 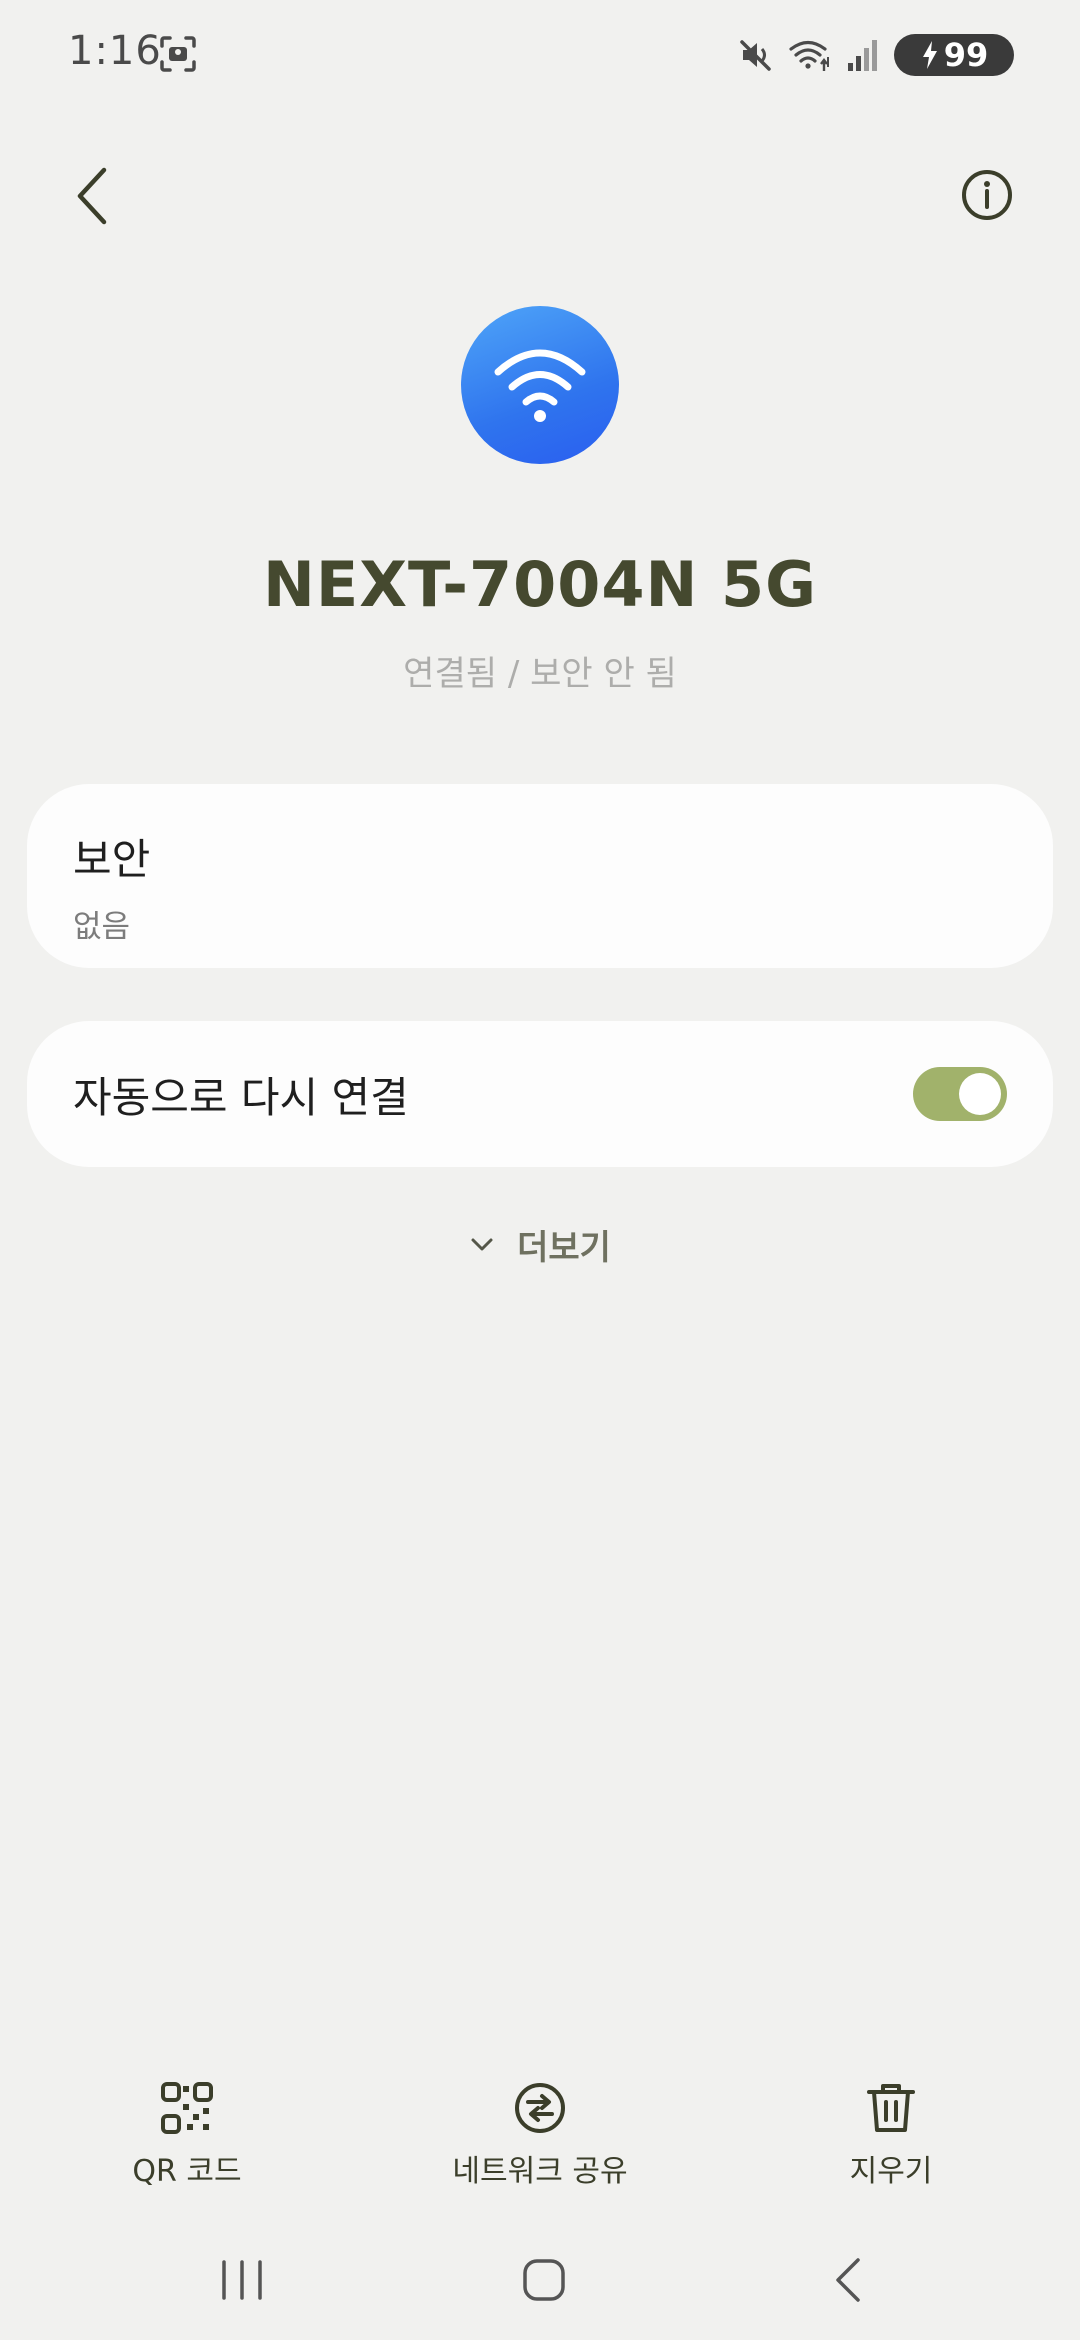 I want to click on charging-icon, so click(x=929, y=55).